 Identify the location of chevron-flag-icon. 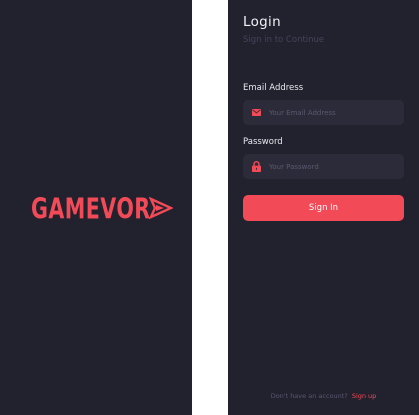
(161, 208).